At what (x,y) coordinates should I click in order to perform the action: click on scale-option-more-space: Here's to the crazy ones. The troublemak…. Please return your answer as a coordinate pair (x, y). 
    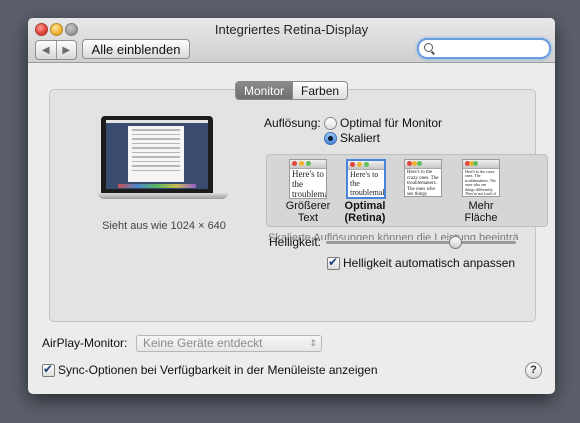
    Looking at the image, I should click on (481, 178).